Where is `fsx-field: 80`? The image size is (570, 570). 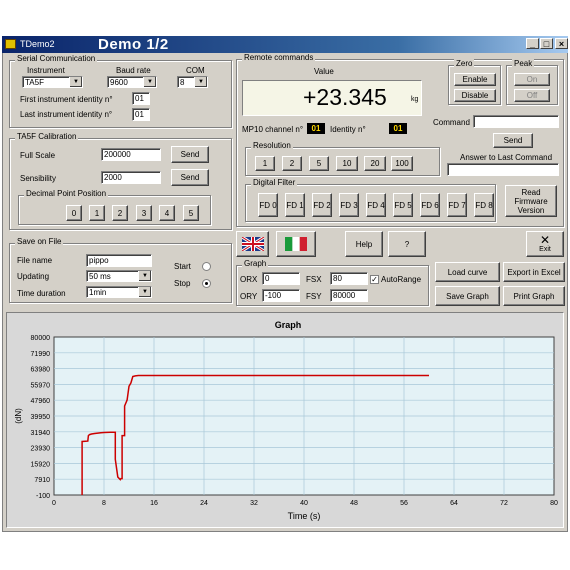
fsx-field: 80 is located at coordinates (349, 278).